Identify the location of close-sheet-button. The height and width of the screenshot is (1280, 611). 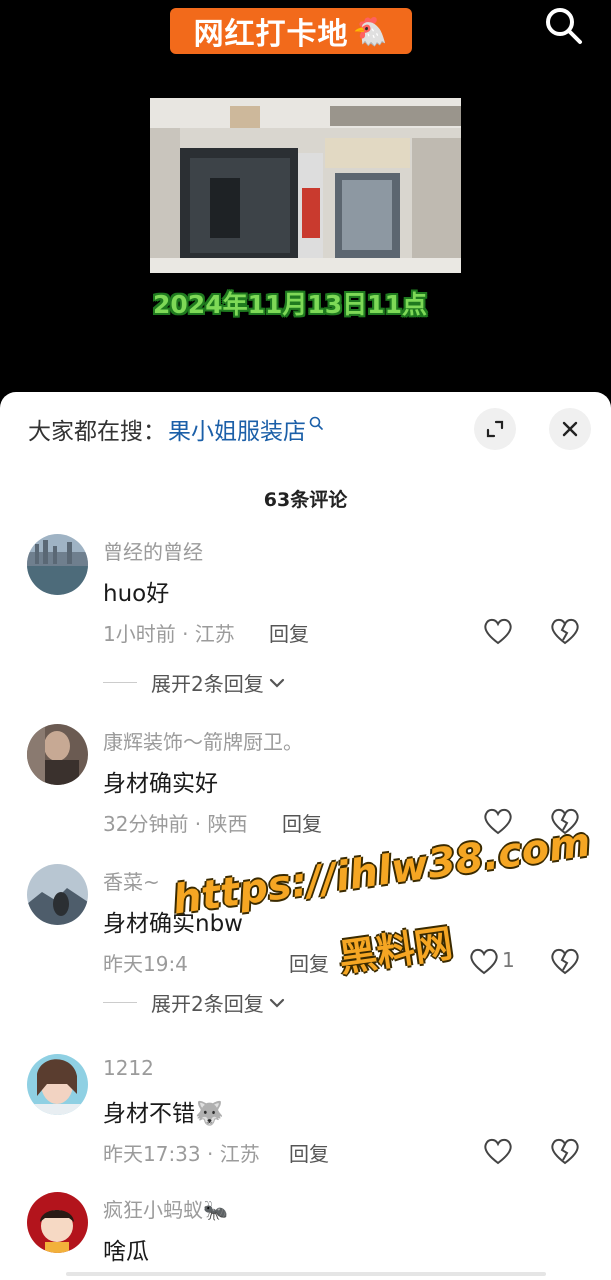
(570, 429).